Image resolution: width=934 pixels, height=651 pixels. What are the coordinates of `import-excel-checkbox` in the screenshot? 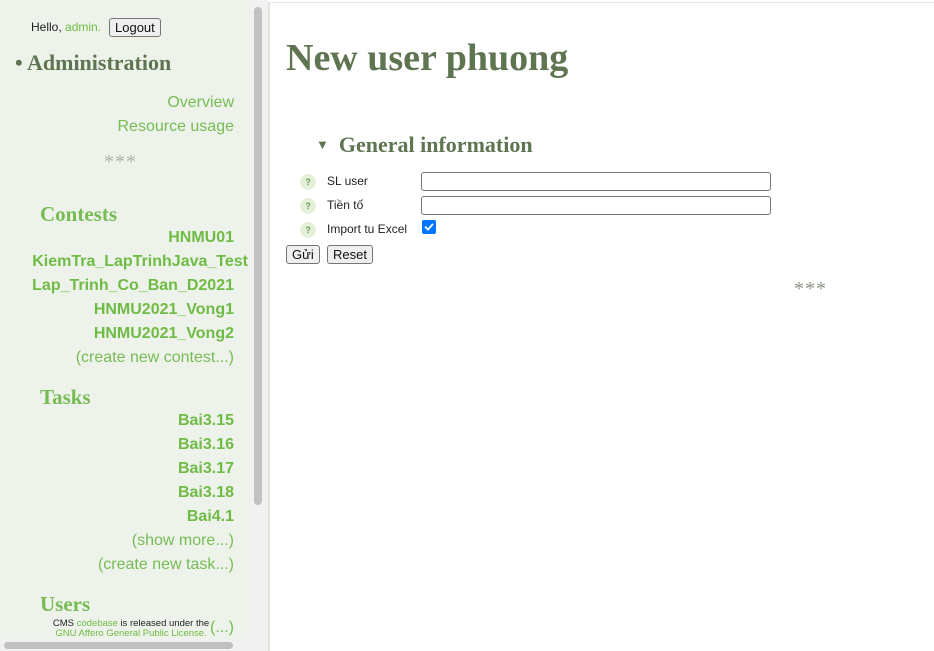 It's located at (429, 227).